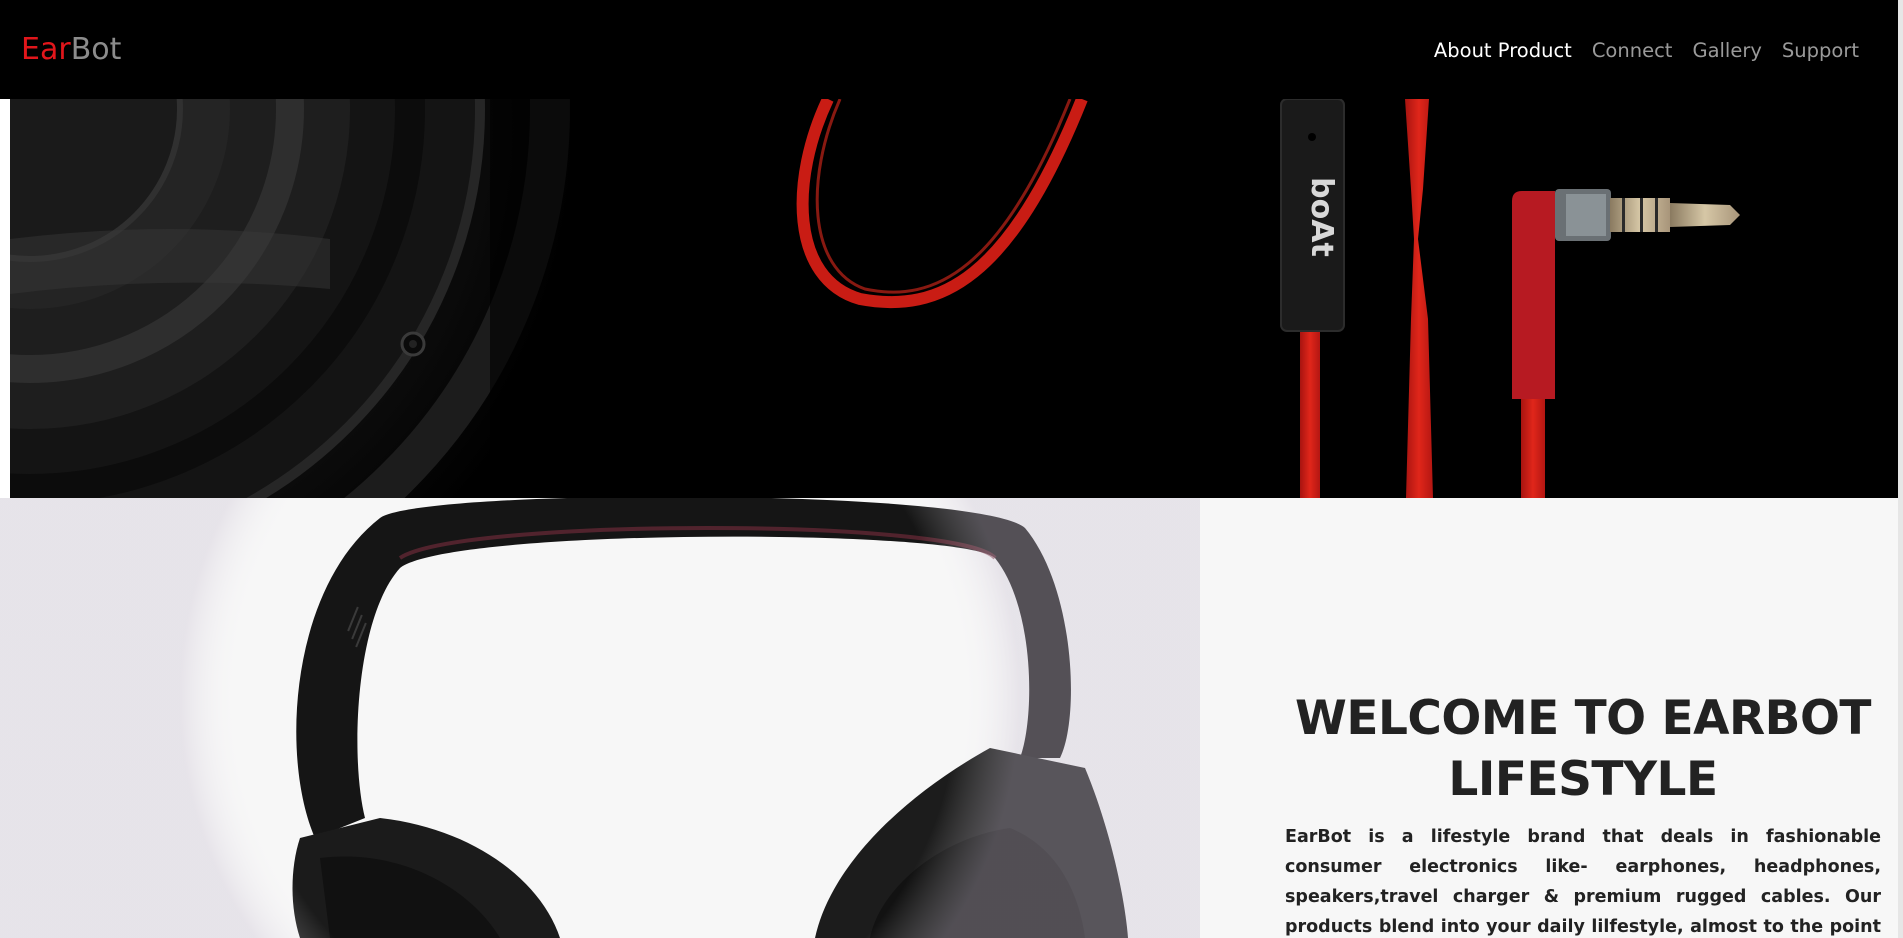 The width and height of the screenshot is (1903, 938). What do you see at coordinates (96, 49) in the screenshot?
I see `brand-logo-bot: Bot` at bounding box center [96, 49].